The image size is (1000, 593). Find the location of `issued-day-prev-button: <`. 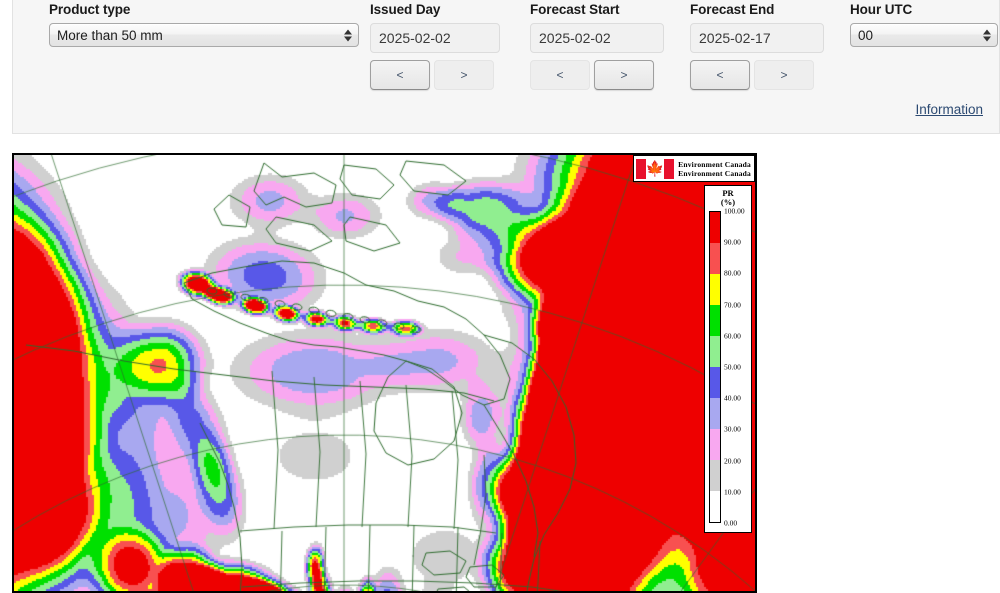

issued-day-prev-button: < is located at coordinates (400, 75).